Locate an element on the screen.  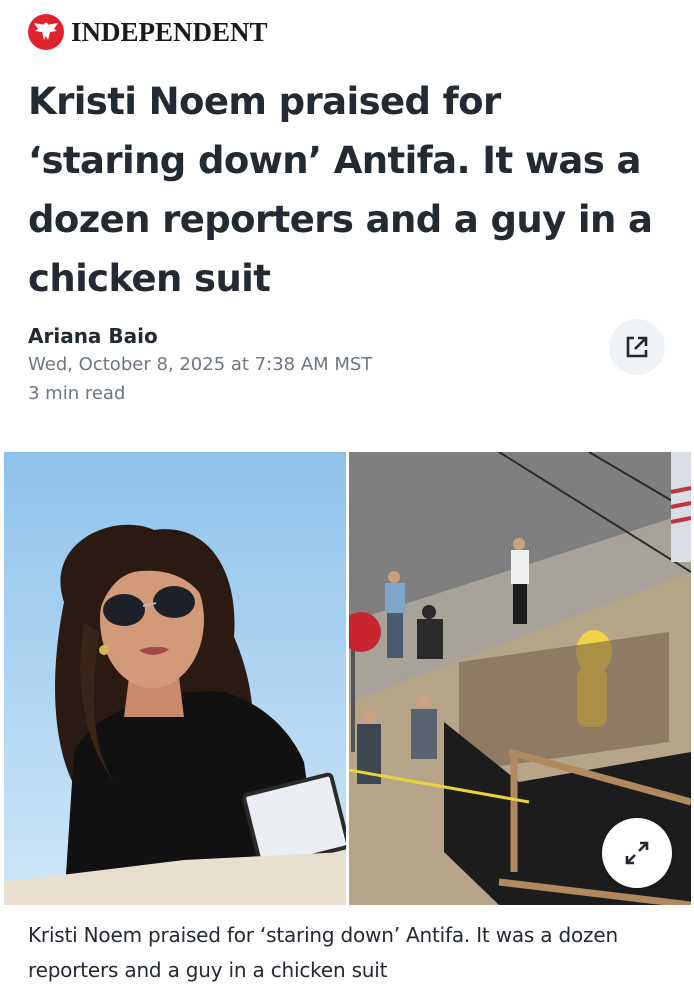
expand-image-button is located at coordinates (637, 853).